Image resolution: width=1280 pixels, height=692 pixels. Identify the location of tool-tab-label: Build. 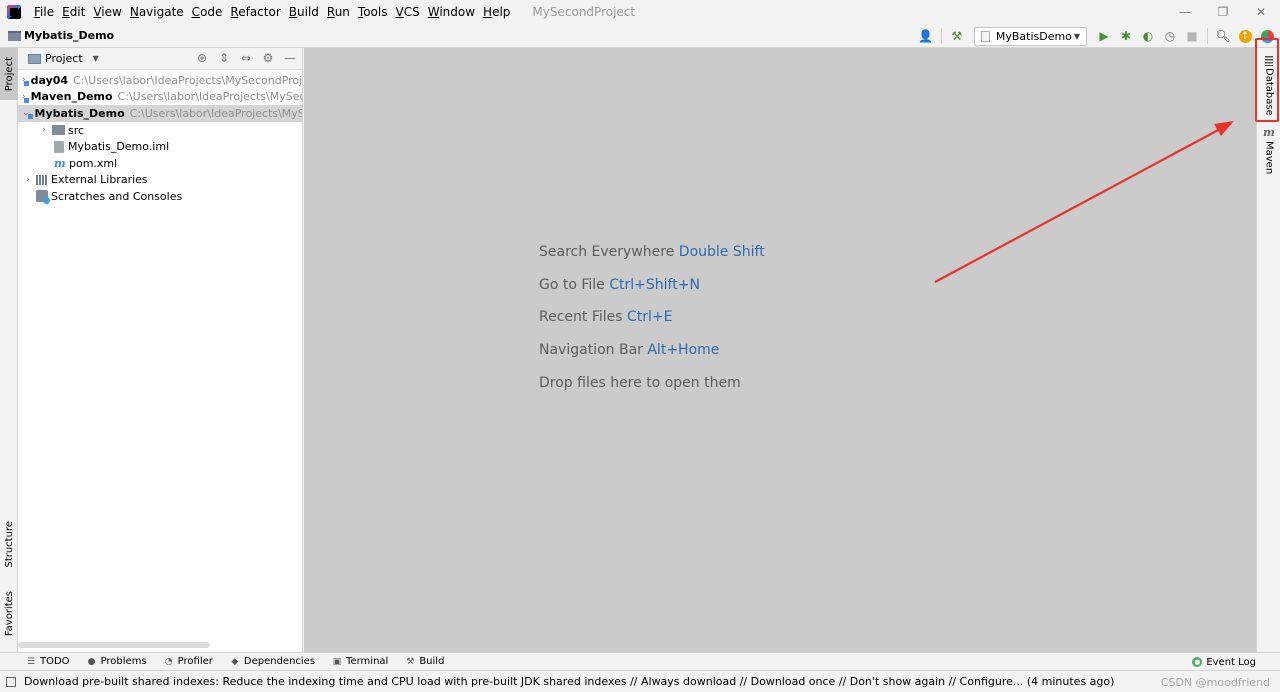
(432, 661).